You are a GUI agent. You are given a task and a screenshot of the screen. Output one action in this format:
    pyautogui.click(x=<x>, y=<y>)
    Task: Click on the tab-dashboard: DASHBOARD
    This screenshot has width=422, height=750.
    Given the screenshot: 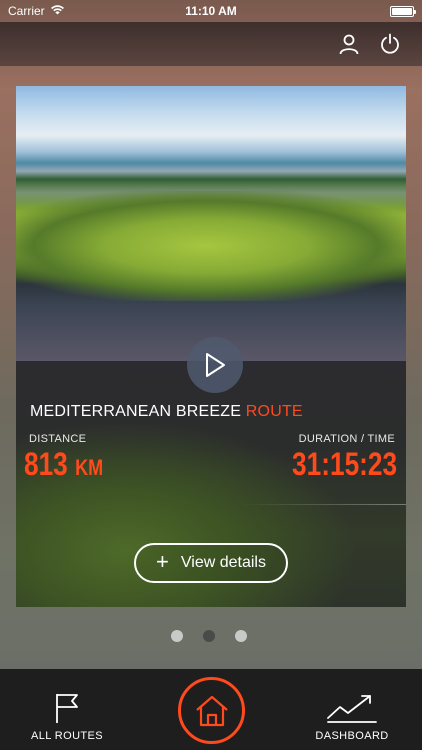 What is the action you would take?
    pyautogui.click(x=352, y=709)
    